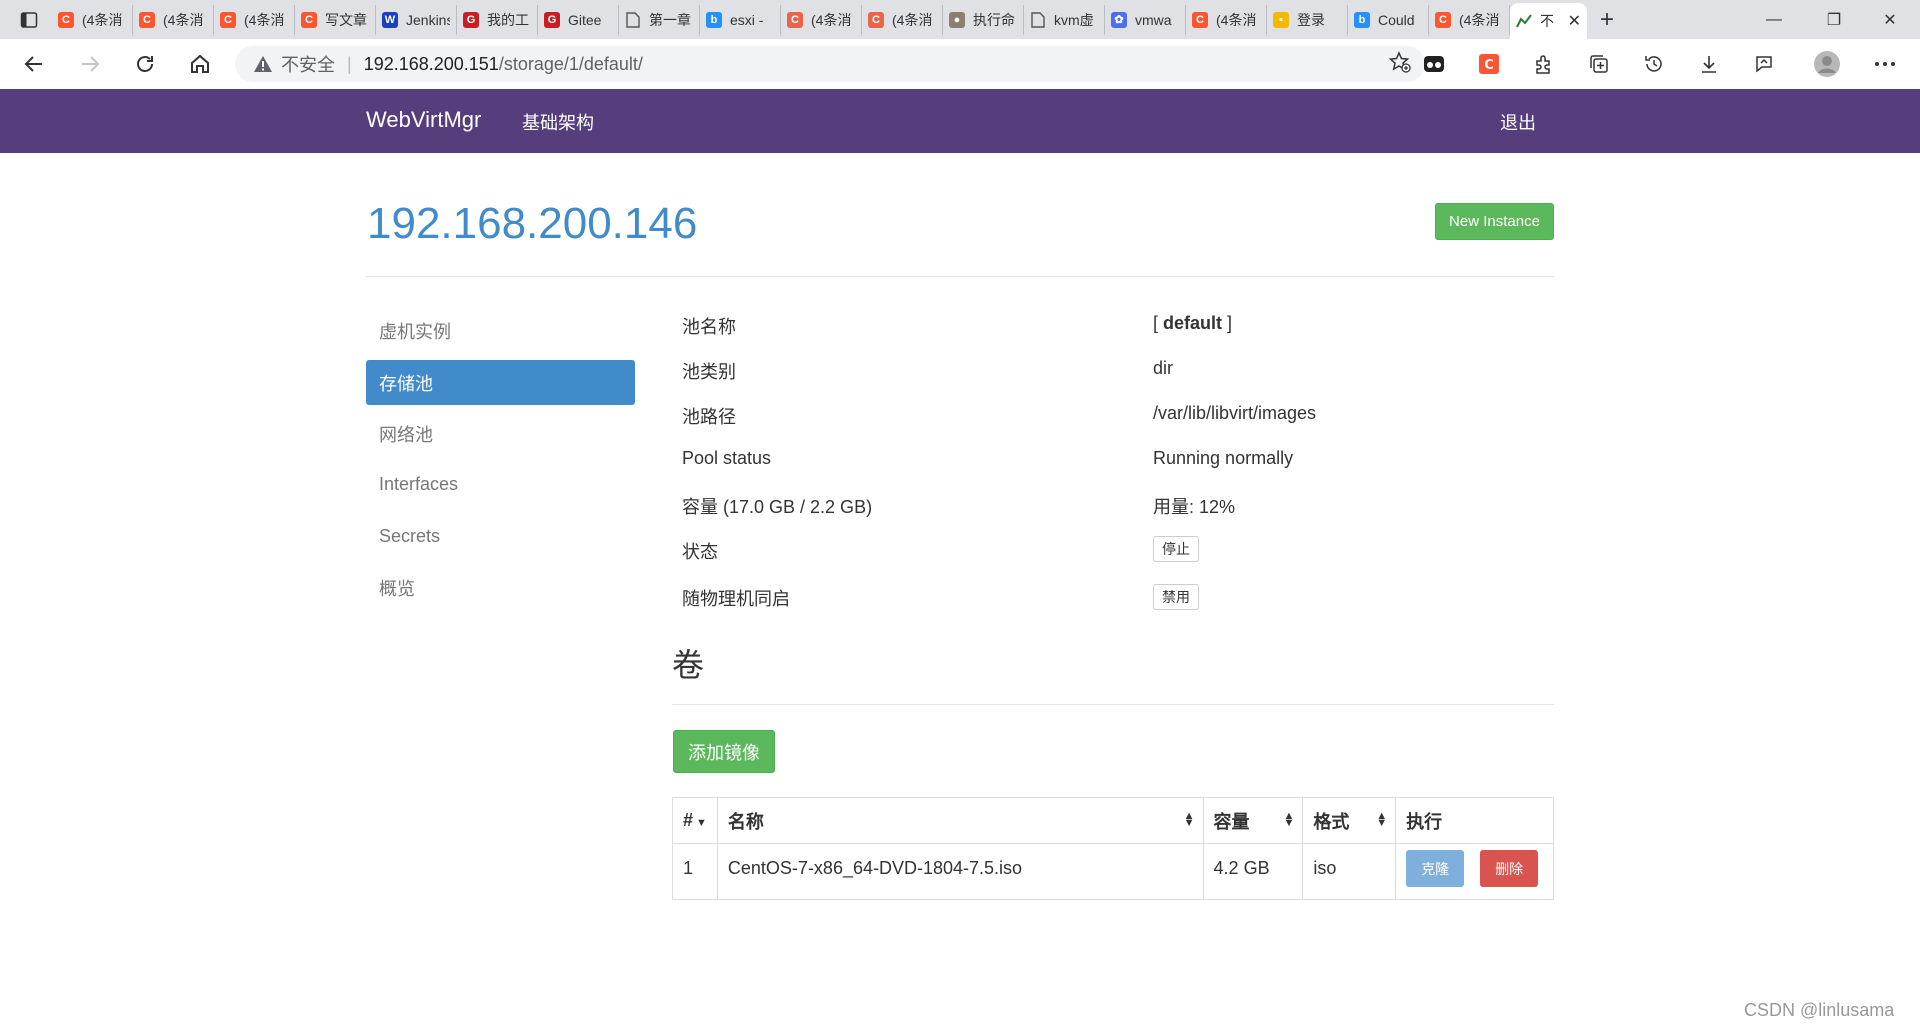  What do you see at coordinates (1176, 549) in the screenshot?
I see `stop-pool-button: 停止` at bounding box center [1176, 549].